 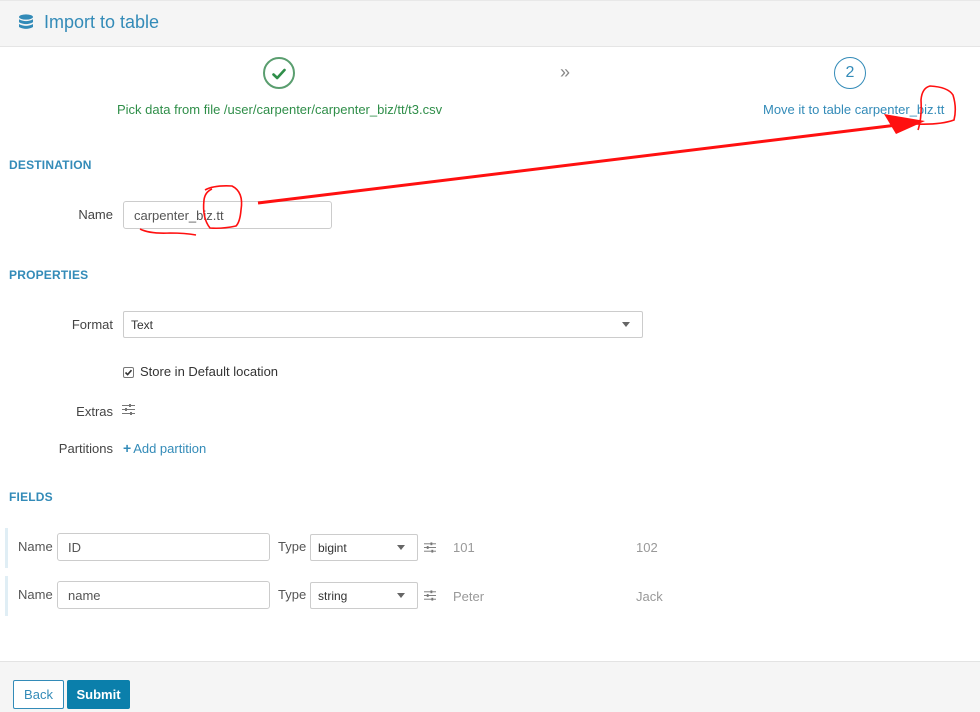 I want to click on destination-name-input, so click(x=227, y=215).